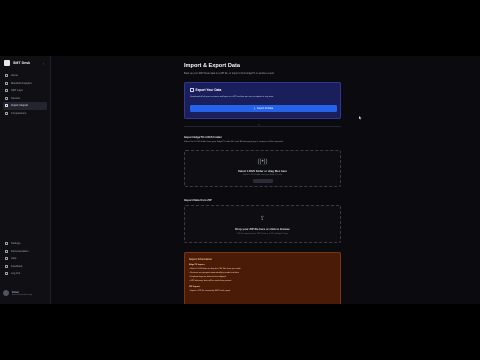 This screenshot has width=480, height=360. I want to click on home-icon, so click(6, 76).